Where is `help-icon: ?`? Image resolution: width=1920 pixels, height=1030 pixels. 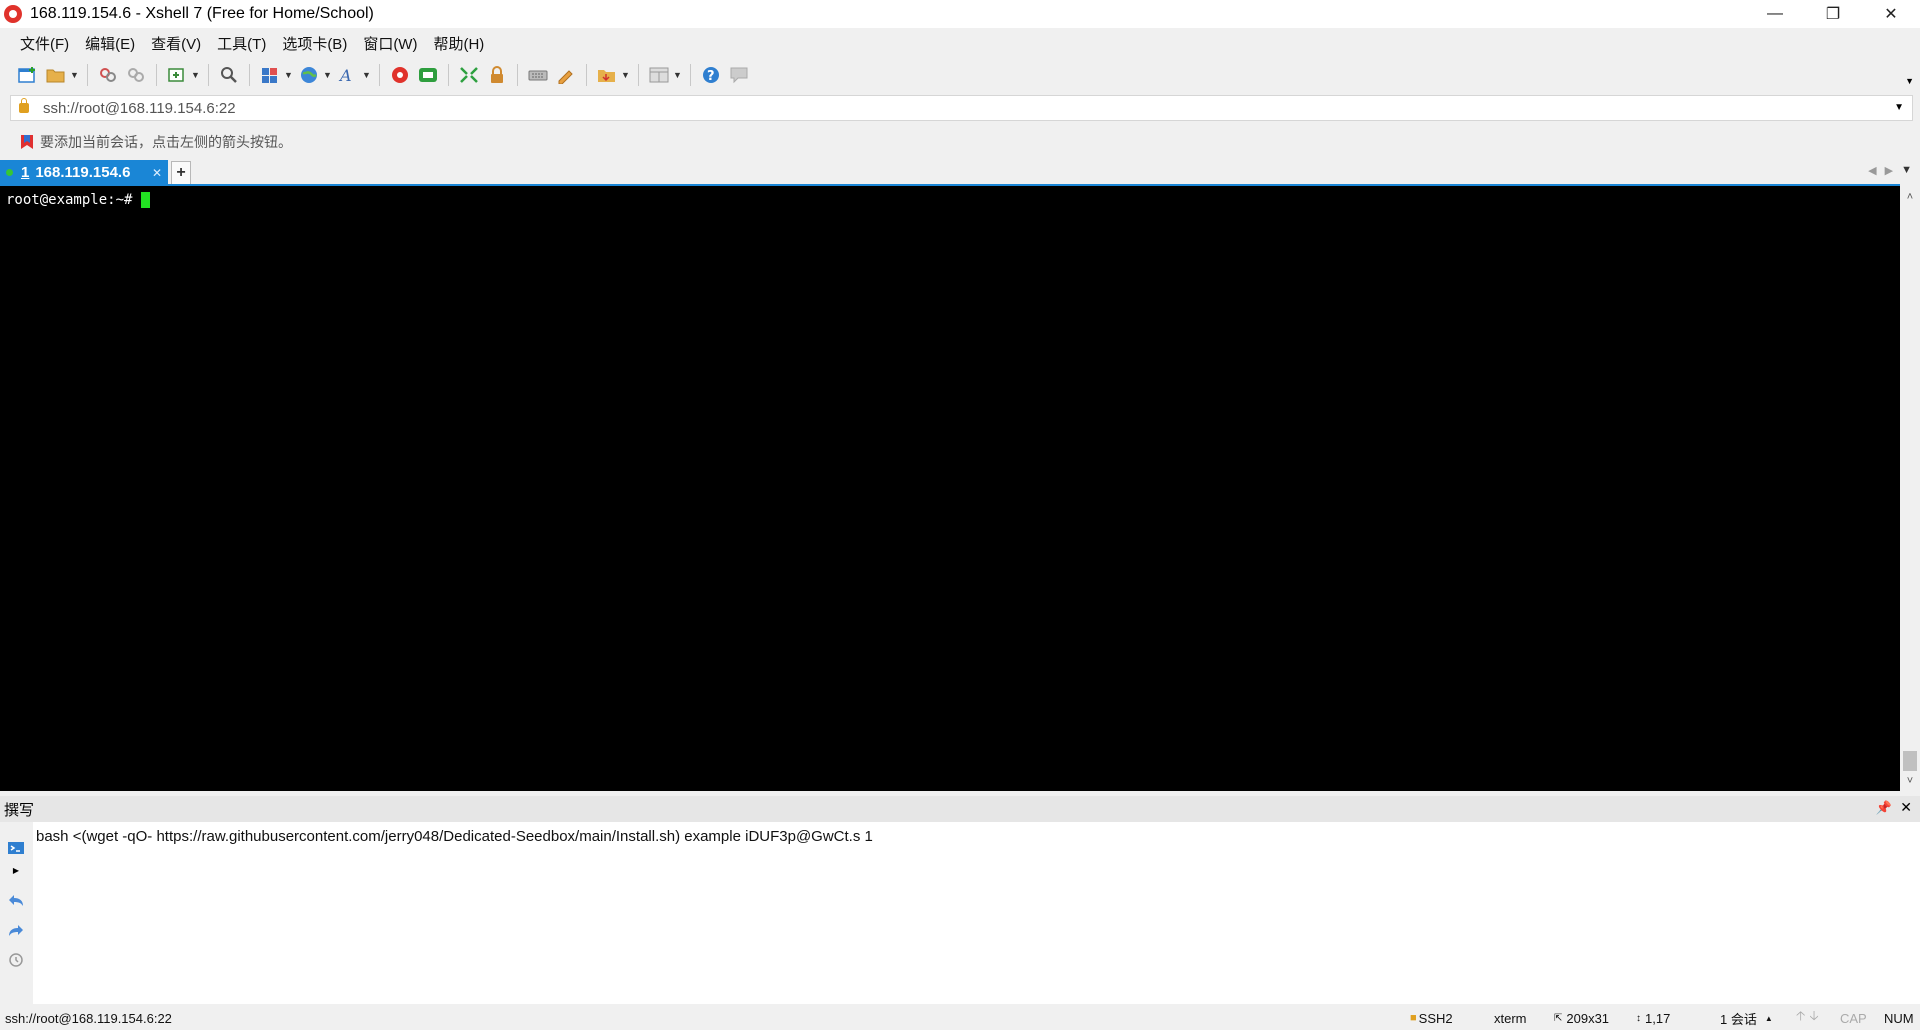 help-icon: ? is located at coordinates (711, 75).